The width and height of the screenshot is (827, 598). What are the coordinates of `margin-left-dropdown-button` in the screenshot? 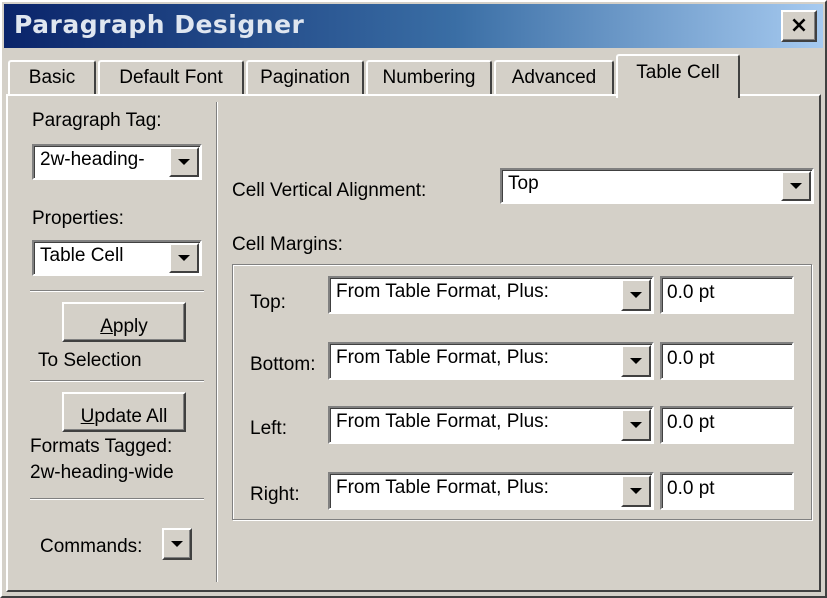 It's located at (636, 425).